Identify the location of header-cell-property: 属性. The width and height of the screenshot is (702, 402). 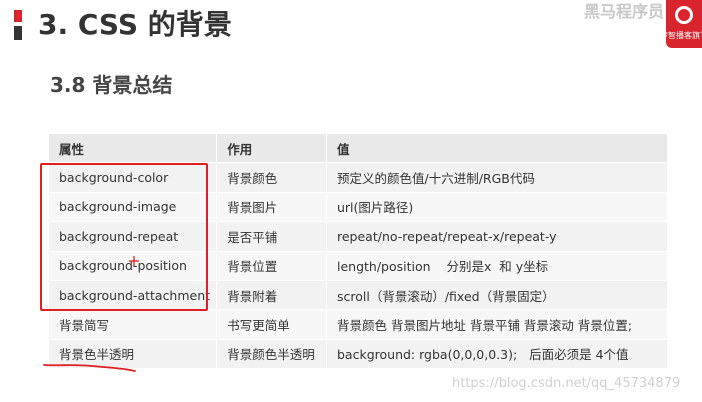
(132, 148).